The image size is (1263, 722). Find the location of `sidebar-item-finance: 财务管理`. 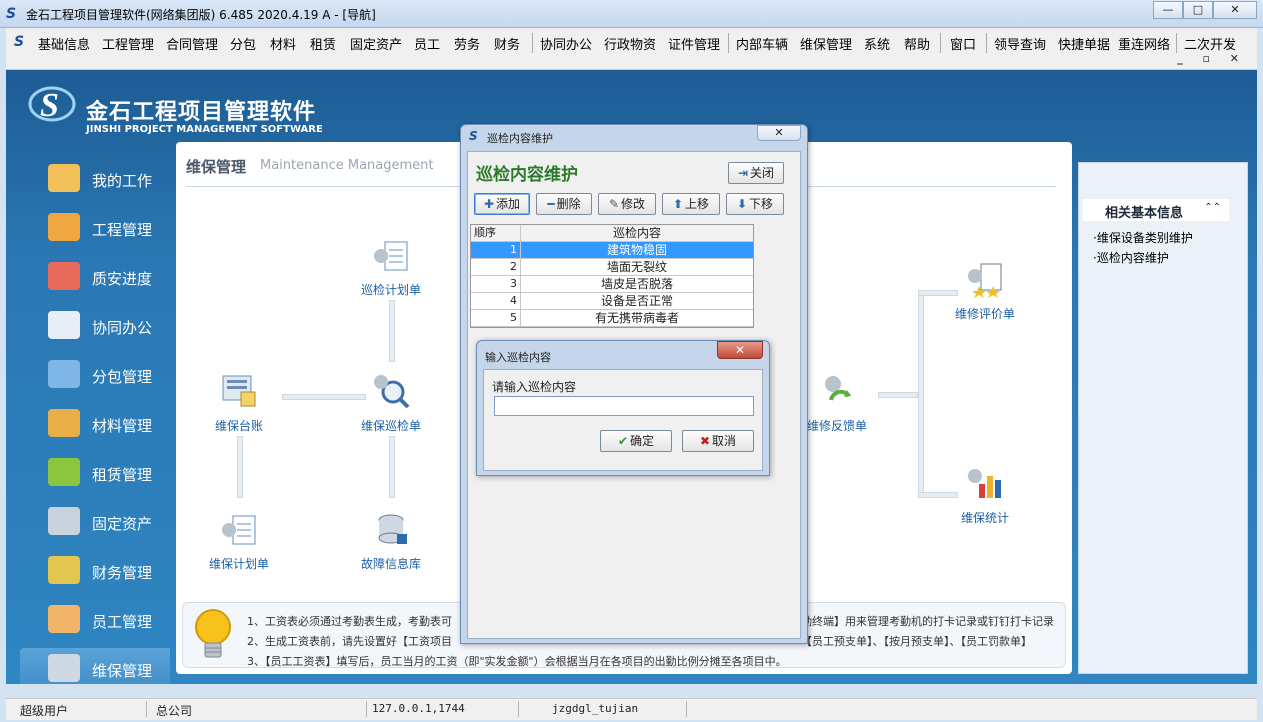

sidebar-item-finance: 财务管理 is located at coordinates (95, 572).